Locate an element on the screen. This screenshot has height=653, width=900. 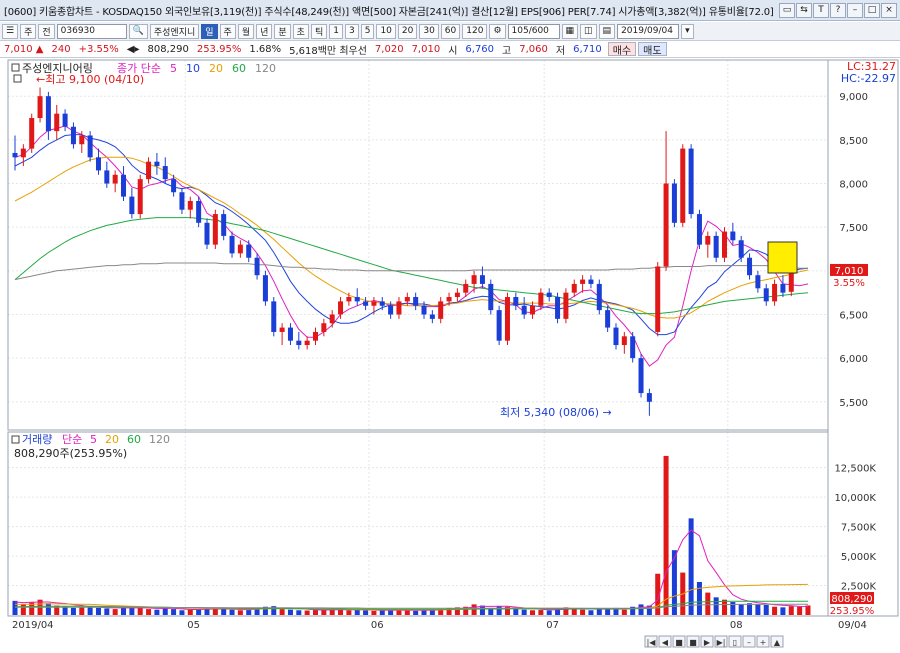
ma-legend-20: 20 is located at coordinates (216, 68).